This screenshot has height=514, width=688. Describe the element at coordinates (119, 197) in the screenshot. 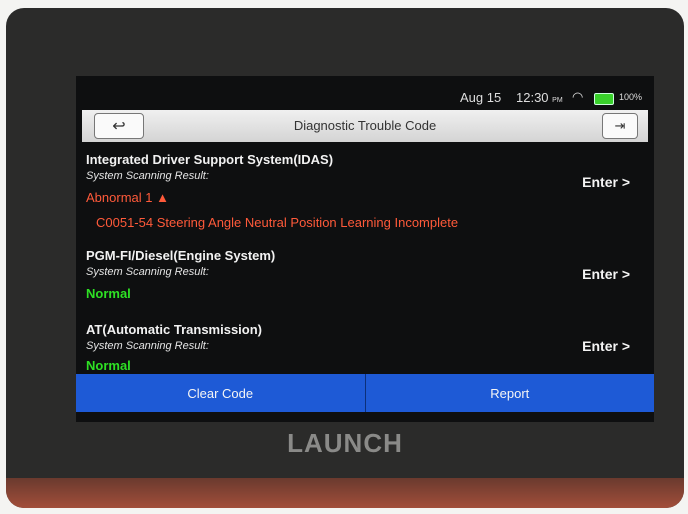

I see `status-text: Abnormal 1` at that location.